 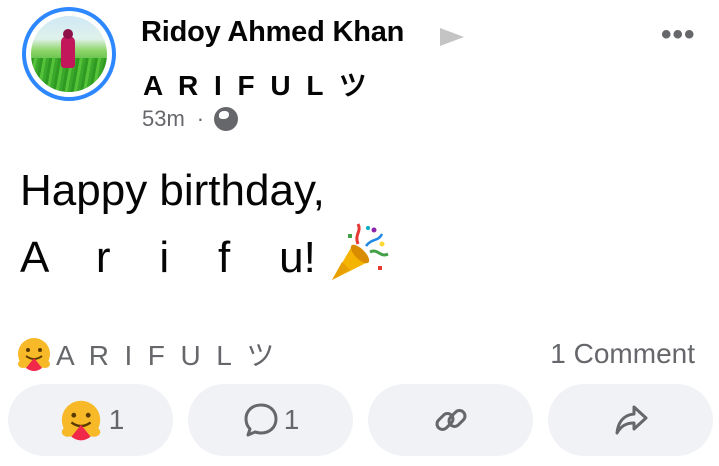 I want to click on post-text-line-1: Happy birthday,, so click(x=172, y=190).